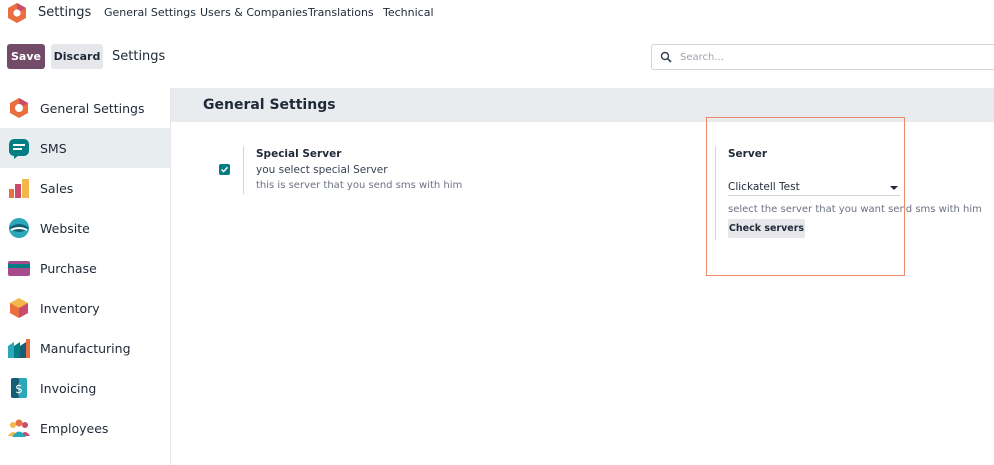 The image size is (994, 465). I want to click on sidebar-item-invoicing: $ Invoicing, so click(85, 388).